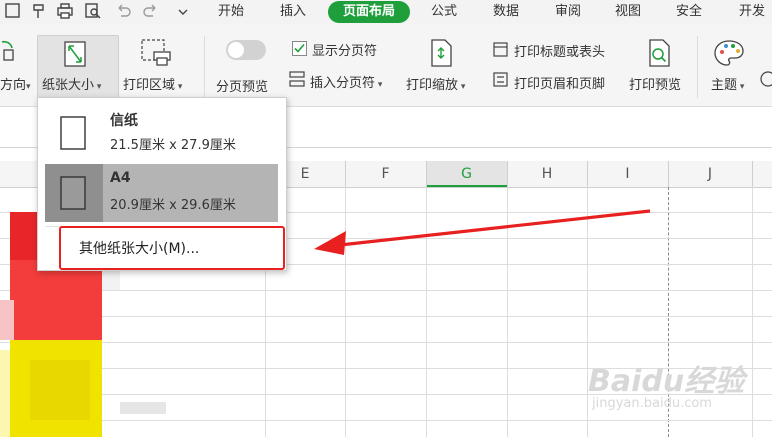 The width and height of the screenshot is (772, 437). What do you see at coordinates (13, 11) in the screenshot?
I see `save-icon` at bounding box center [13, 11].